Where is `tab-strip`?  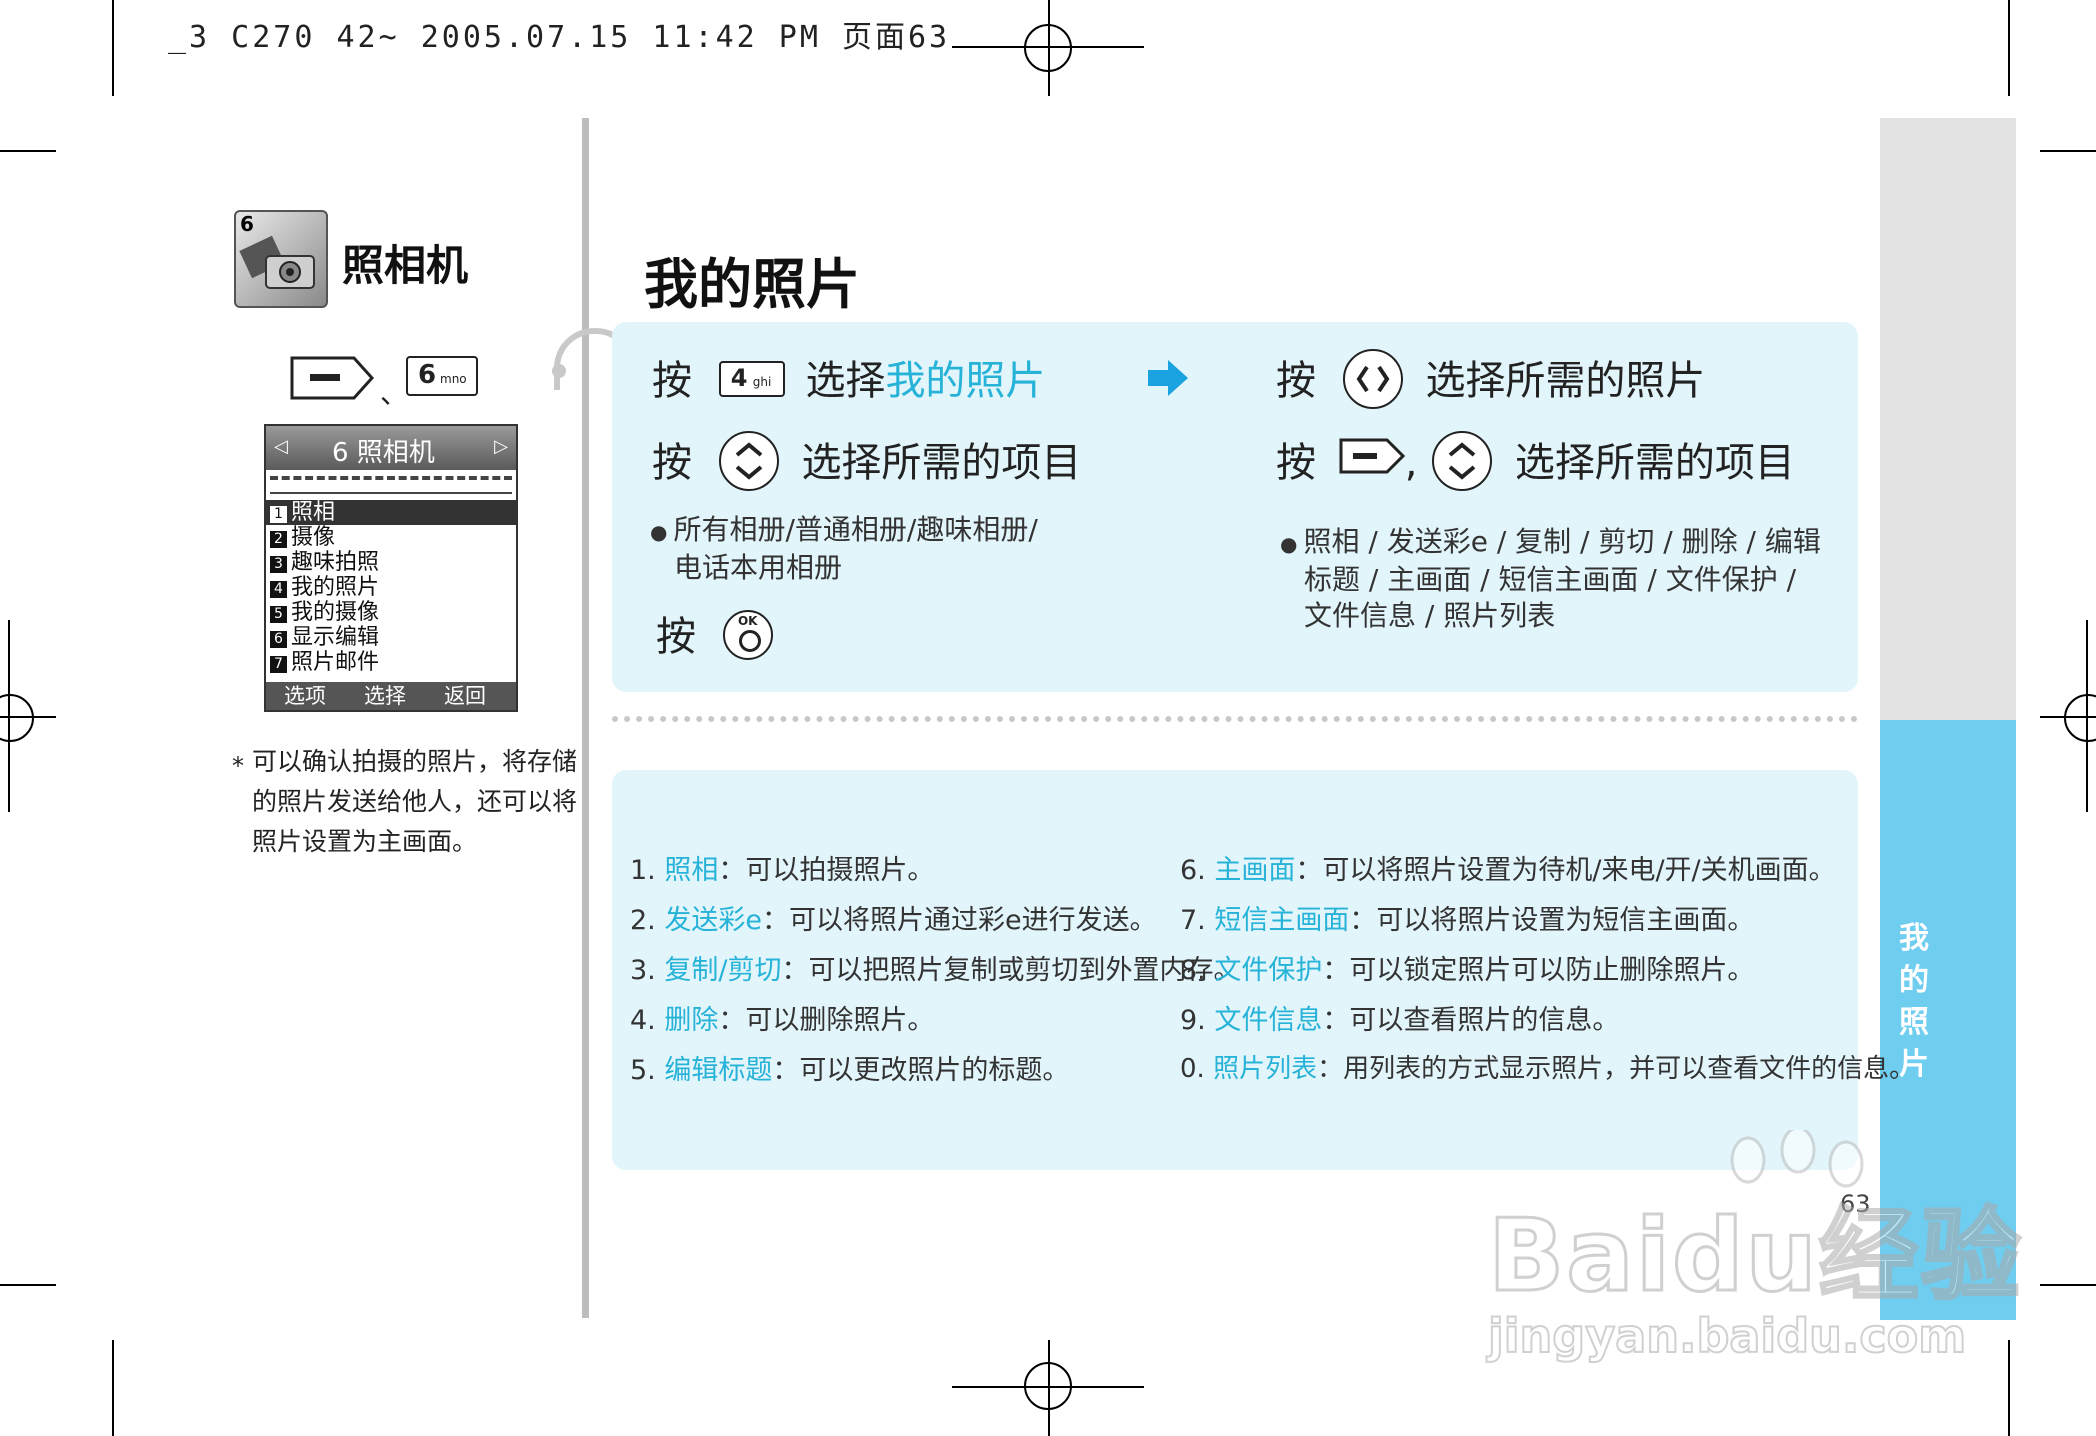 tab-strip is located at coordinates (391, 485).